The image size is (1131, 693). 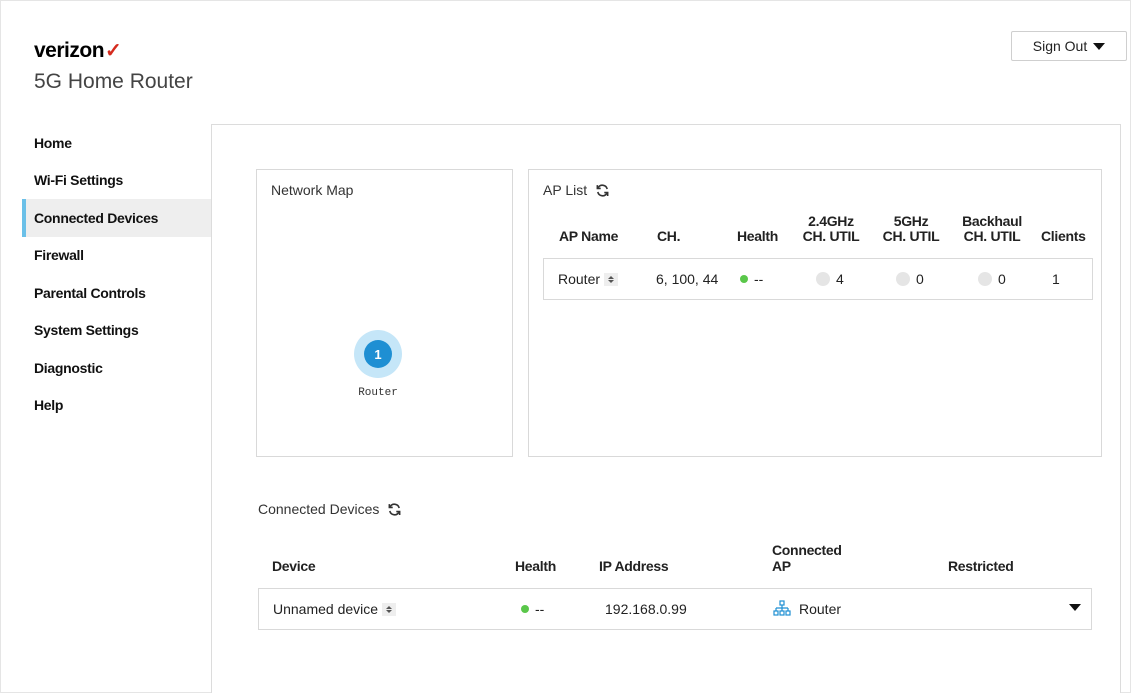 What do you see at coordinates (113, 81) in the screenshot?
I see `product-name: 5G Home Router` at bounding box center [113, 81].